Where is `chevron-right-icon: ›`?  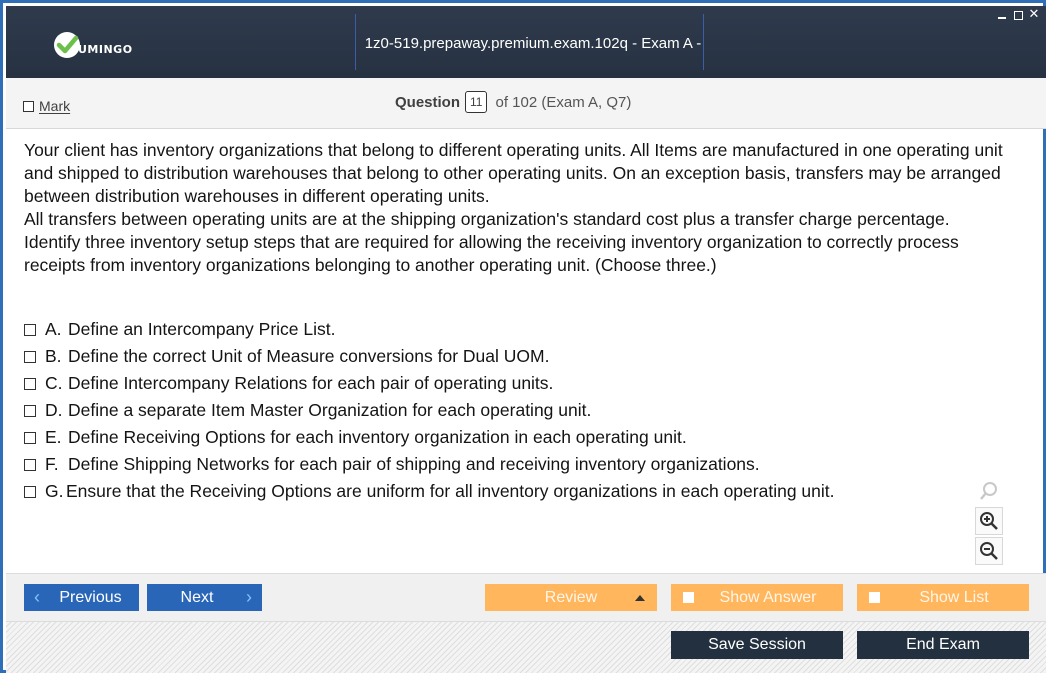
chevron-right-icon: › is located at coordinates (249, 597).